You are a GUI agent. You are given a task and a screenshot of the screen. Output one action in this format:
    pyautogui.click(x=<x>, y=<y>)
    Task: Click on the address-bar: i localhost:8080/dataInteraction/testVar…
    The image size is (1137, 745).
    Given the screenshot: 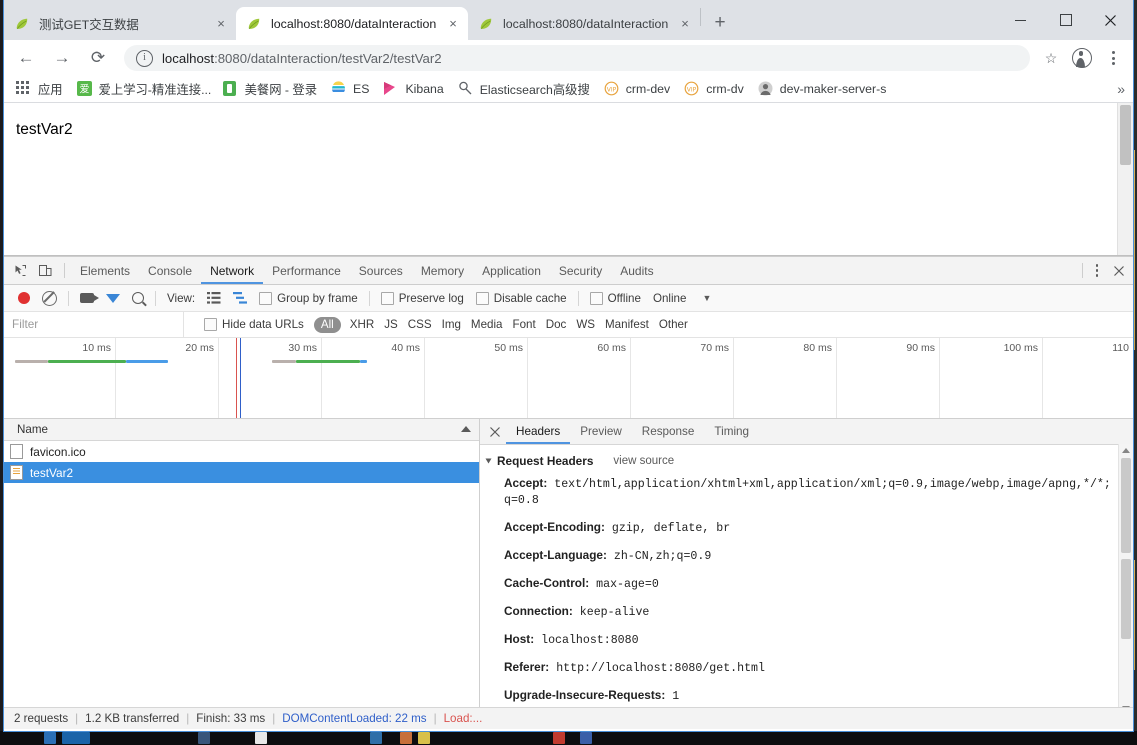 What is the action you would take?
    pyautogui.click(x=577, y=58)
    